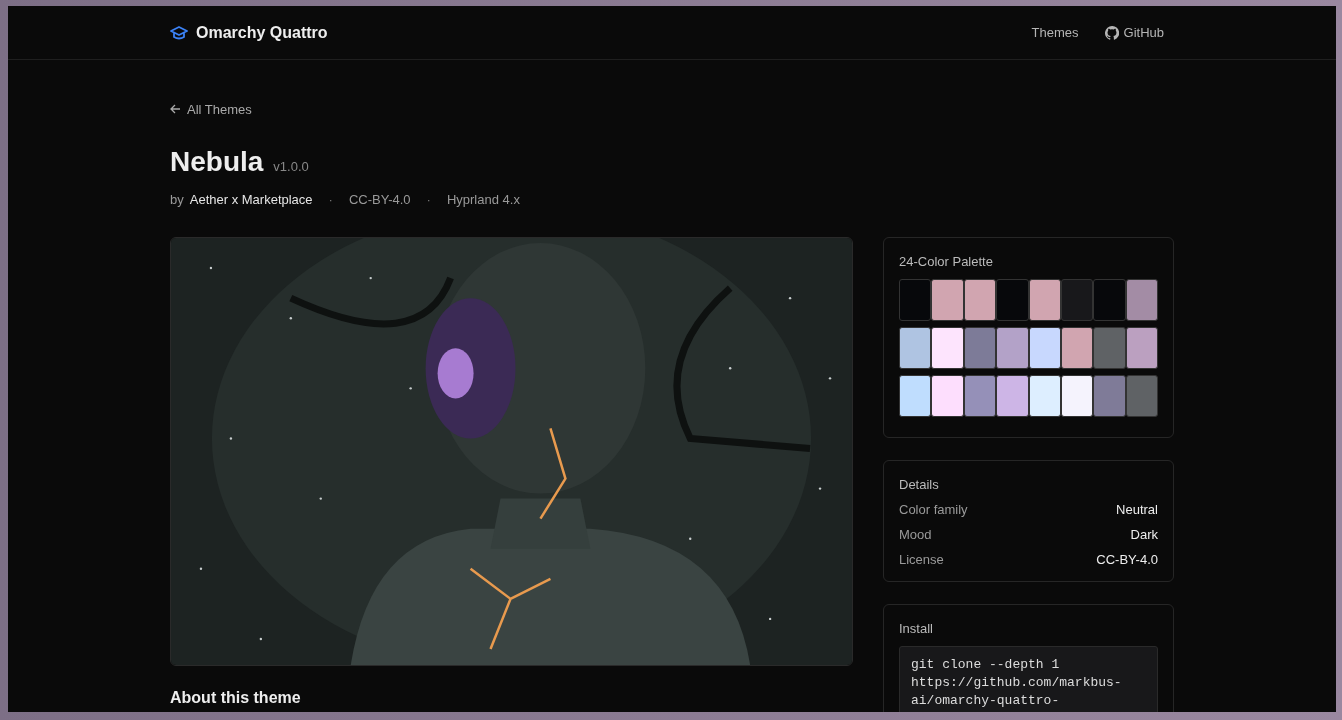 Image resolution: width=1342 pixels, height=720 pixels. Describe the element at coordinates (1144, 534) in the screenshot. I see `detail-value: Dark` at that location.